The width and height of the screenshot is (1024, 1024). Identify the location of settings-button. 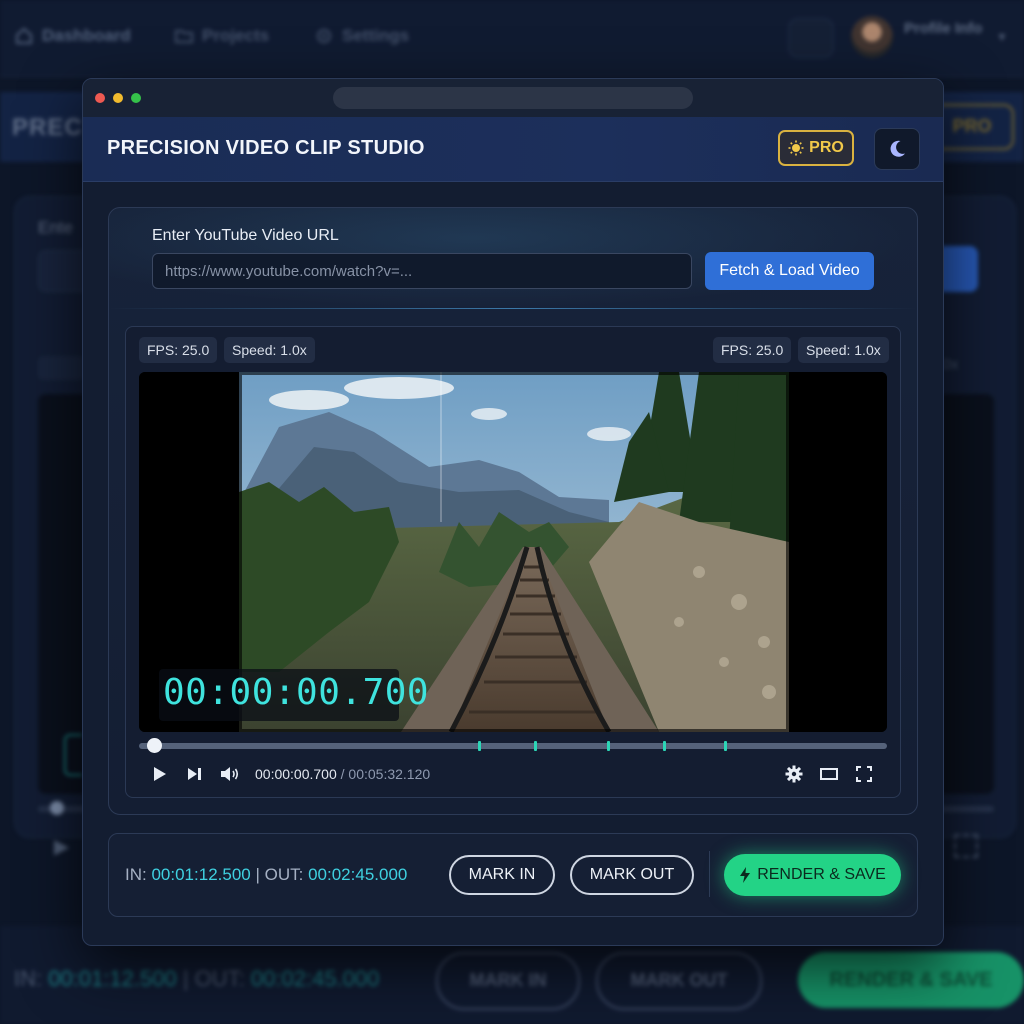
(794, 774).